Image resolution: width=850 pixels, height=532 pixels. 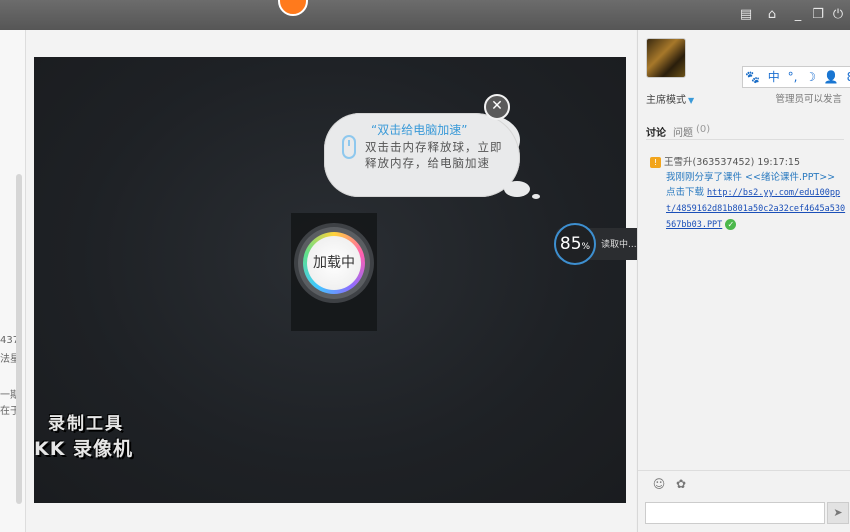 I want to click on loading-label: 加载中, so click(x=334, y=263).